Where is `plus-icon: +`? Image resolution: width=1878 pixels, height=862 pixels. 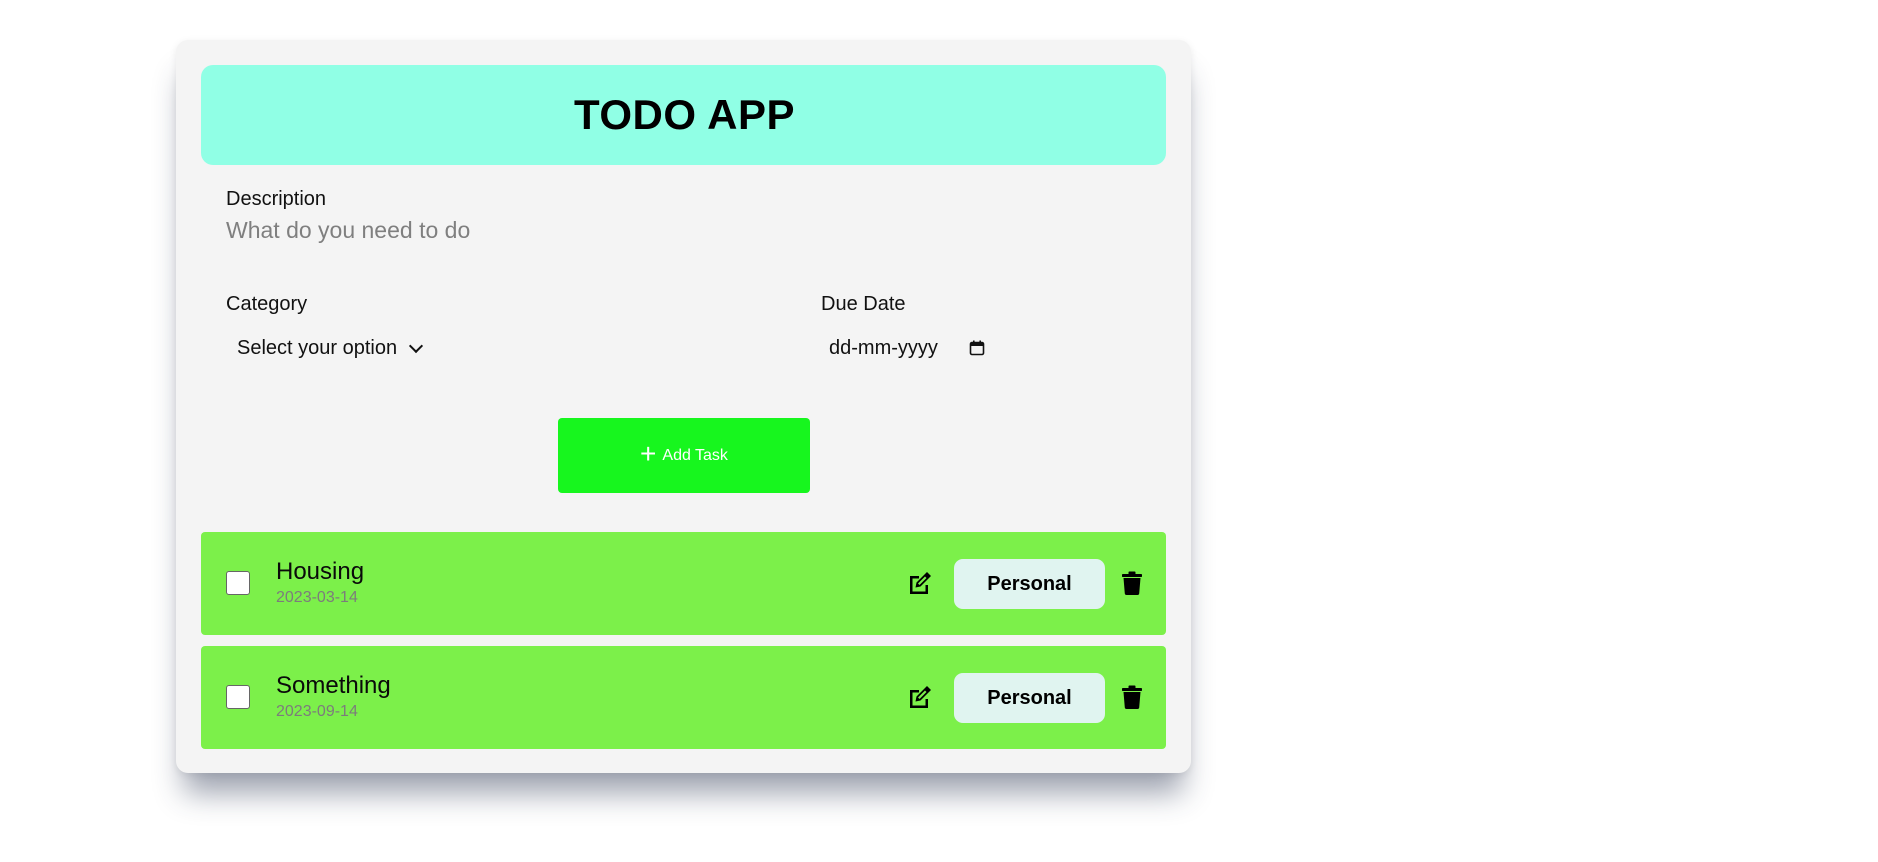 plus-icon: + is located at coordinates (648, 453).